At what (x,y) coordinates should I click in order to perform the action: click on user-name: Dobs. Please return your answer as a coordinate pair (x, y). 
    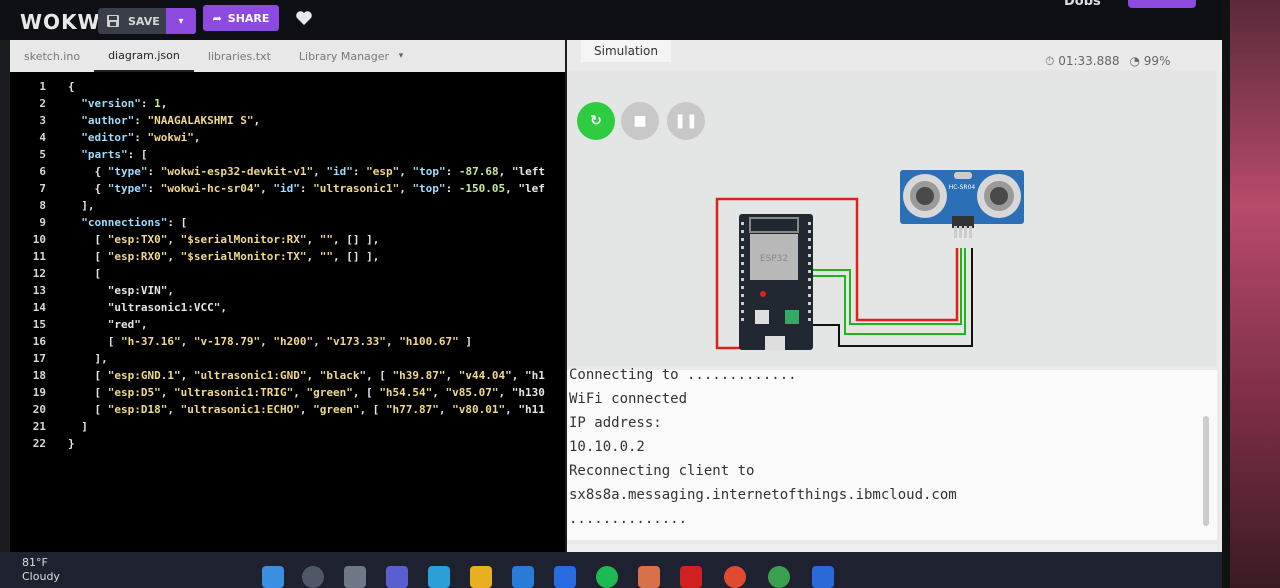
    Looking at the image, I should click on (1082, 4).